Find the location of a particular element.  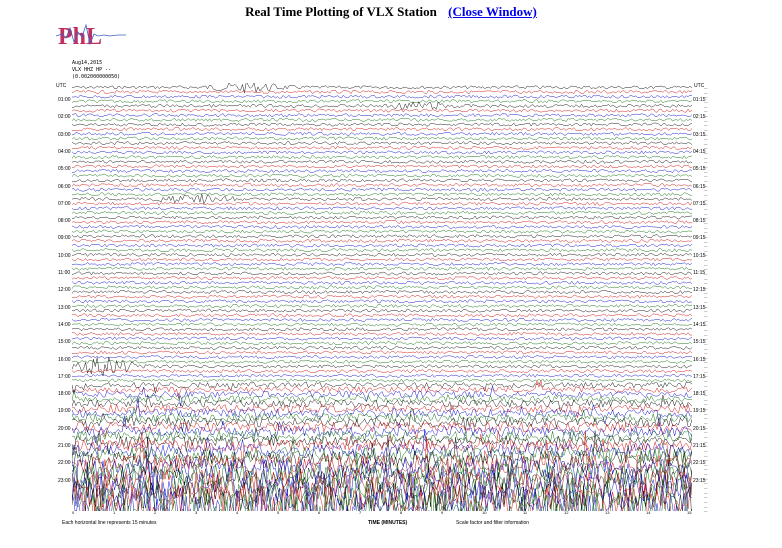

minute-tick-label: 6 is located at coordinates (319, 512).